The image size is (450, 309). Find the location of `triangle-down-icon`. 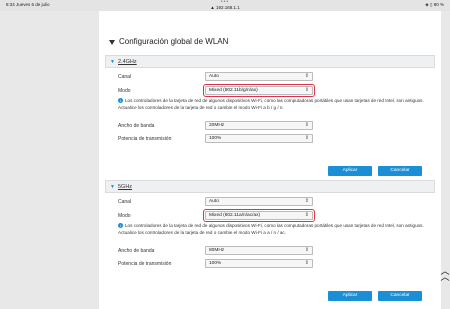

triangle-down-icon is located at coordinates (112, 42).